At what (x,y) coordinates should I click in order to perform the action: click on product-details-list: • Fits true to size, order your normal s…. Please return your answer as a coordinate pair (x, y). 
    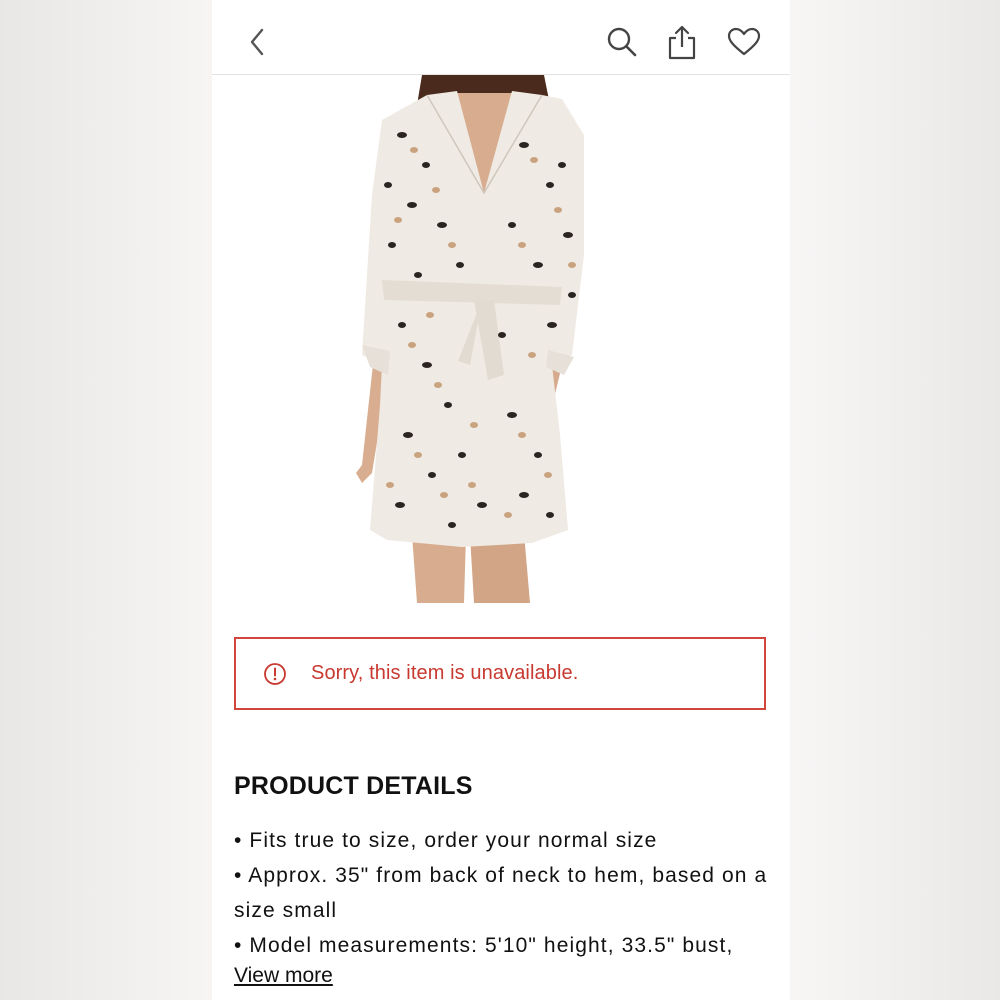
    Looking at the image, I should click on (504, 893).